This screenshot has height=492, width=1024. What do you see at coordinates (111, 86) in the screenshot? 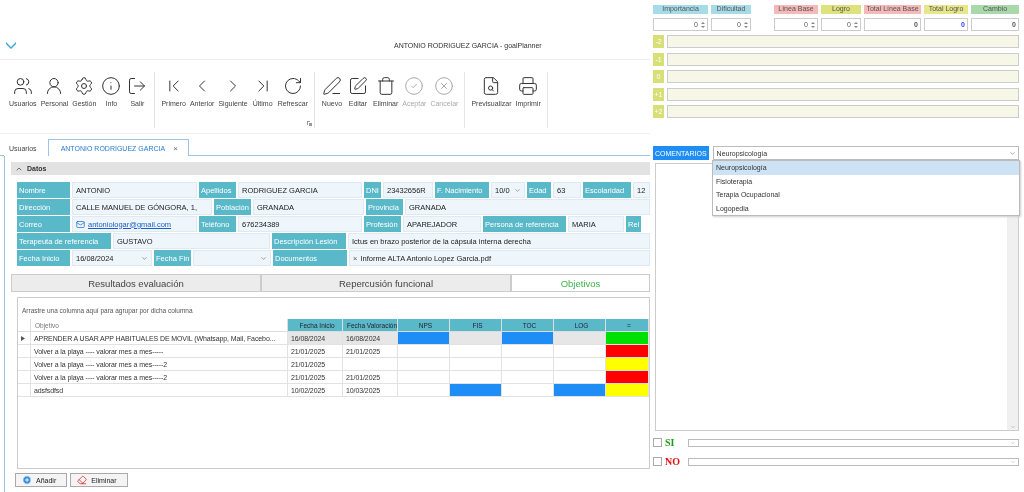
I see `info-icon` at bounding box center [111, 86].